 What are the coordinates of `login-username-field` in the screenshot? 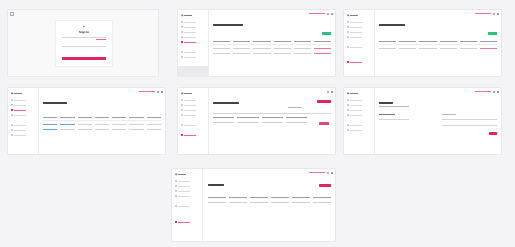 It's located at (84, 37).